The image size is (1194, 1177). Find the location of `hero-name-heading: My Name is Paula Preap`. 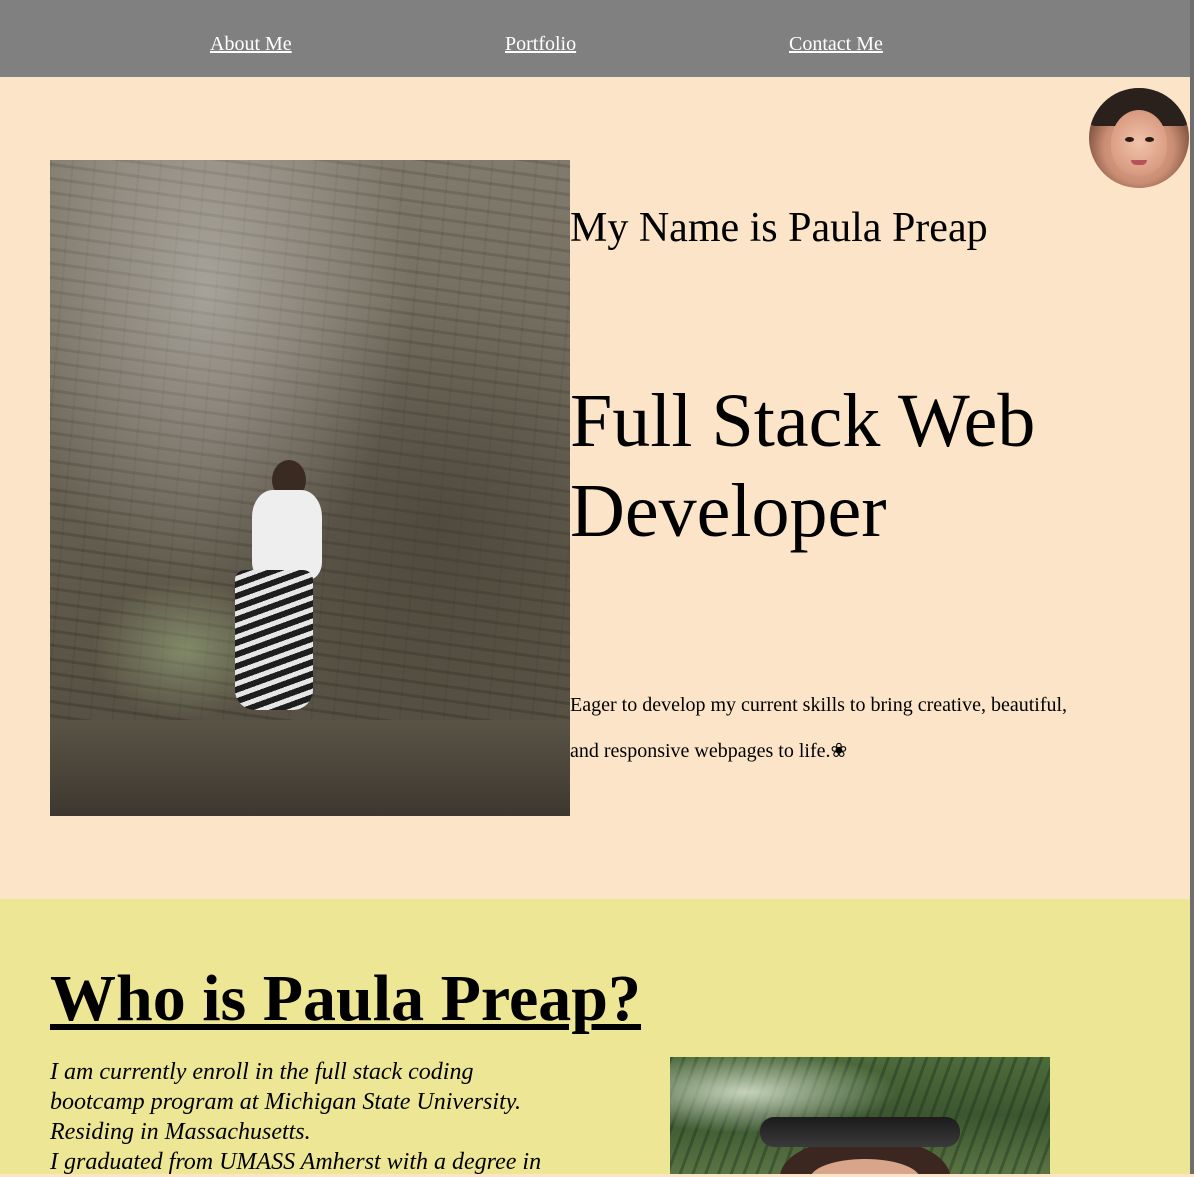

hero-name-heading: My Name is Paula Preap is located at coordinates (779, 228).